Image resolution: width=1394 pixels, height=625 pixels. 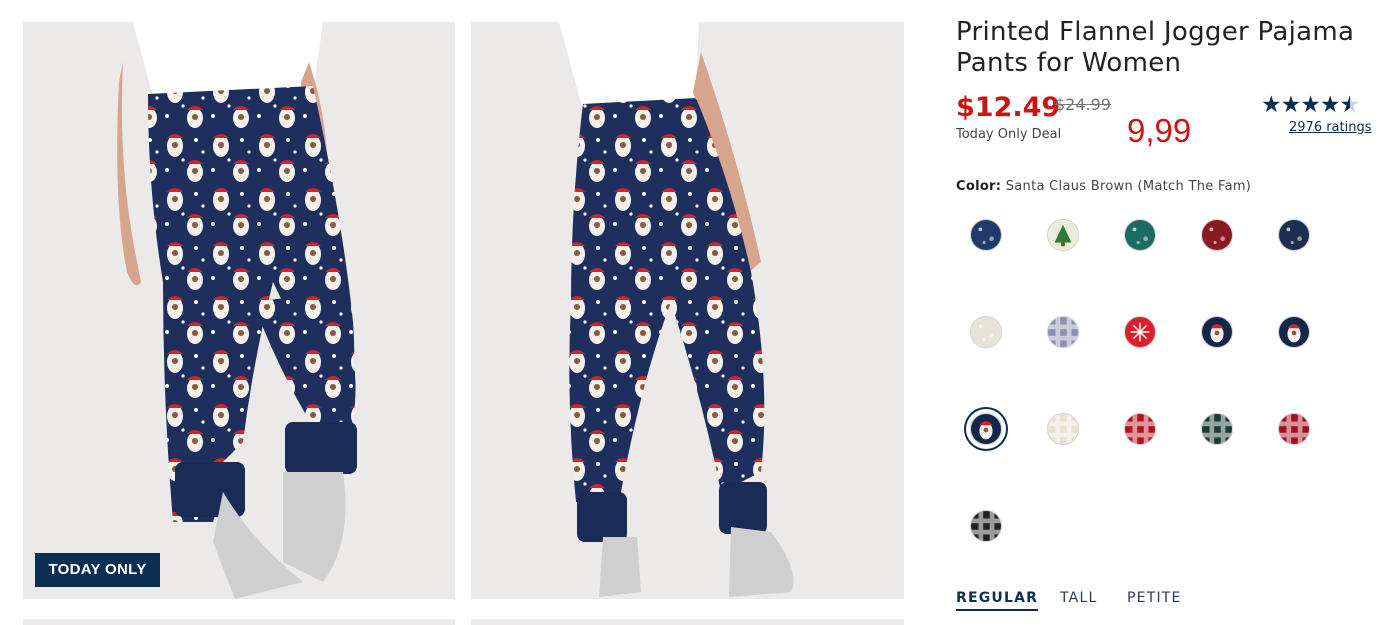 What do you see at coordinates (1159, 130) in the screenshot?
I see `alt-price-overlay: 9,99` at bounding box center [1159, 130].